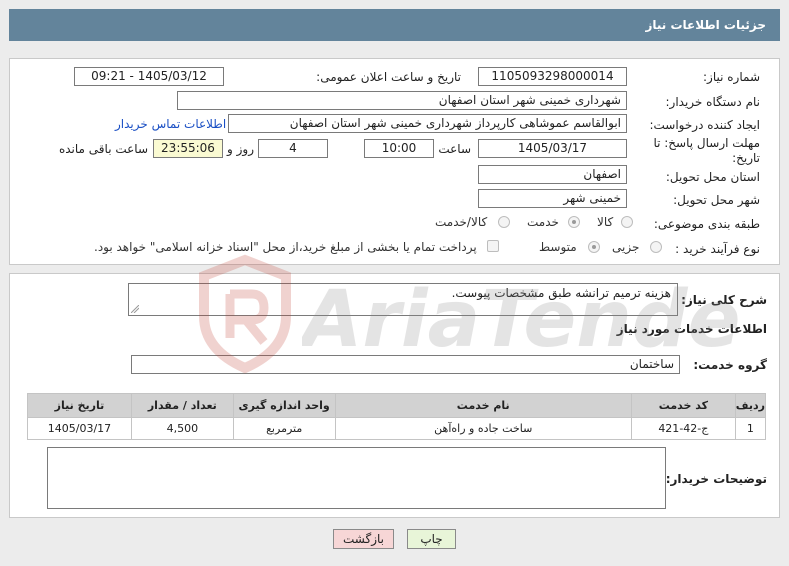 The height and width of the screenshot is (566, 789). What do you see at coordinates (691, 329) in the screenshot?
I see `services-section-title: اطلاعات خدمات مورد نیاز` at bounding box center [691, 329].